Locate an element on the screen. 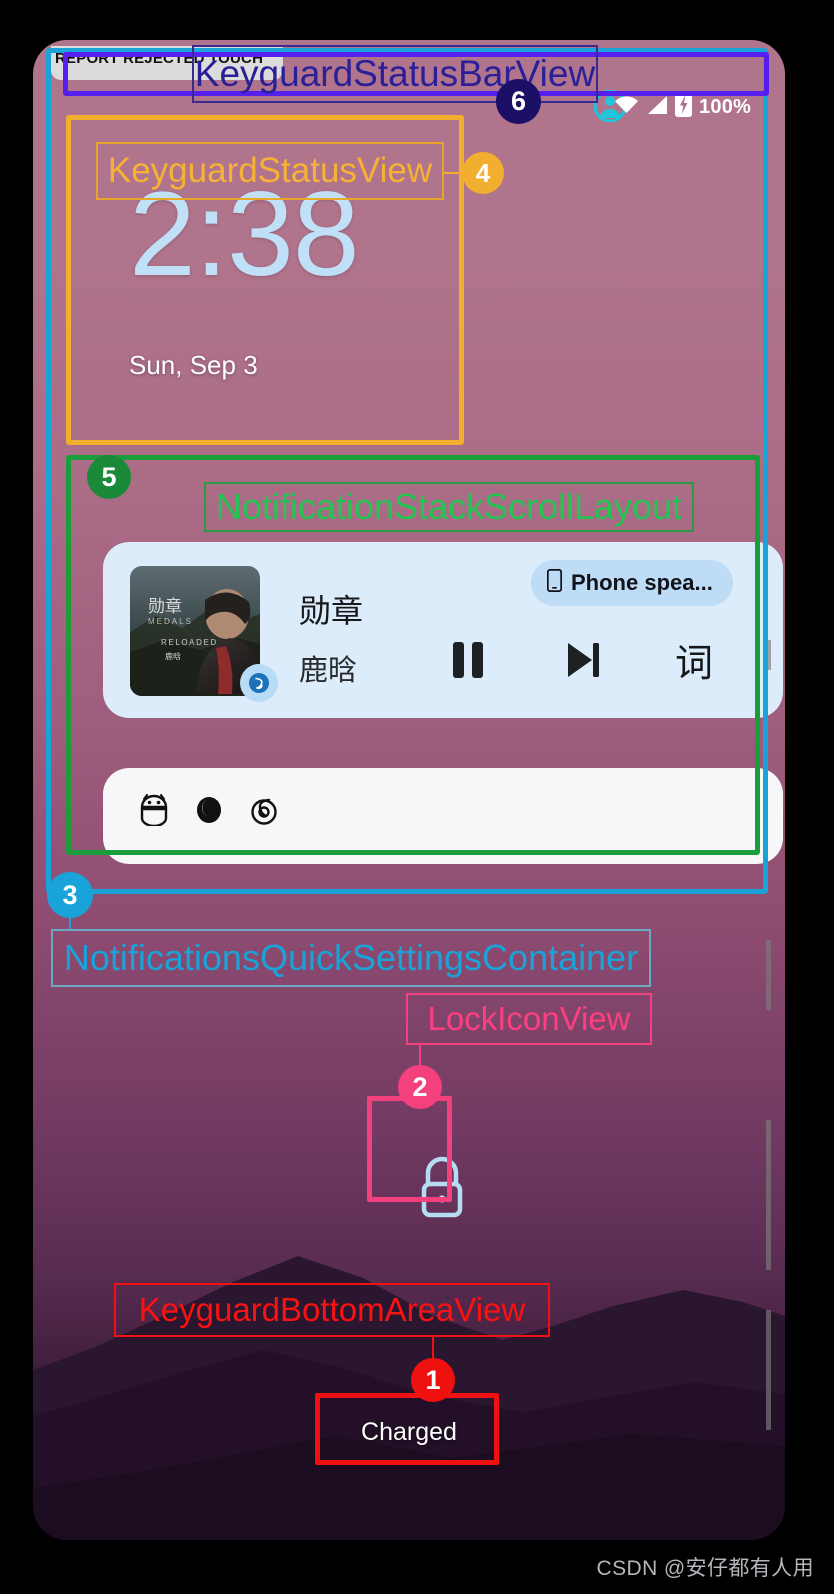 This screenshot has height=1594, width=834. annotation-label-keyguard-bottom-area-view: KeyguardBottomAreaView is located at coordinates (332, 1310).